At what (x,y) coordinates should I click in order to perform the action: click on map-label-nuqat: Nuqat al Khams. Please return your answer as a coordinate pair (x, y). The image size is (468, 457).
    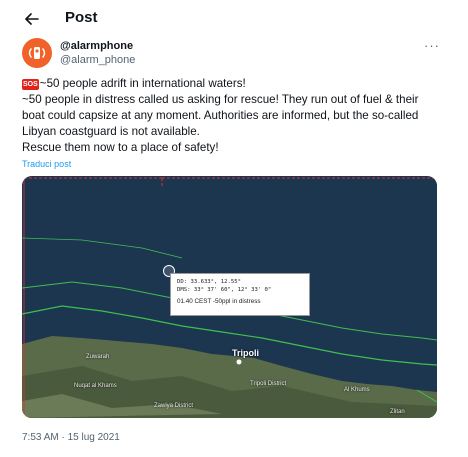
    Looking at the image, I should click on (95, 386).